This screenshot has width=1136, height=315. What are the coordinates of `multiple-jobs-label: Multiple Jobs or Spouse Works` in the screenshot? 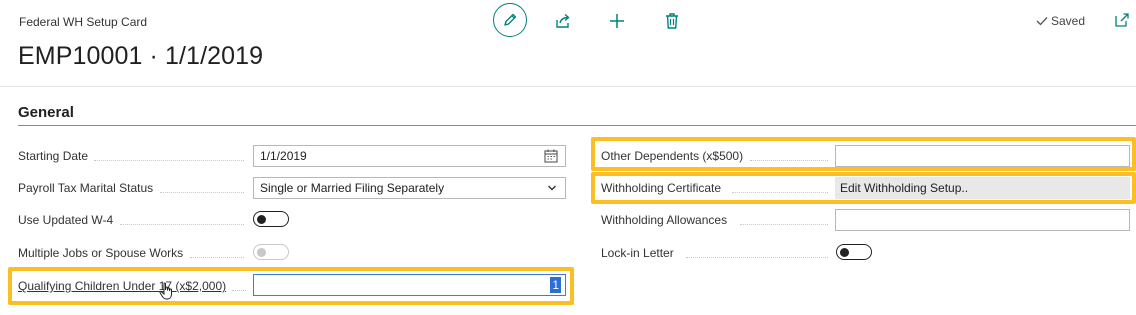 It's located at (101, 253).